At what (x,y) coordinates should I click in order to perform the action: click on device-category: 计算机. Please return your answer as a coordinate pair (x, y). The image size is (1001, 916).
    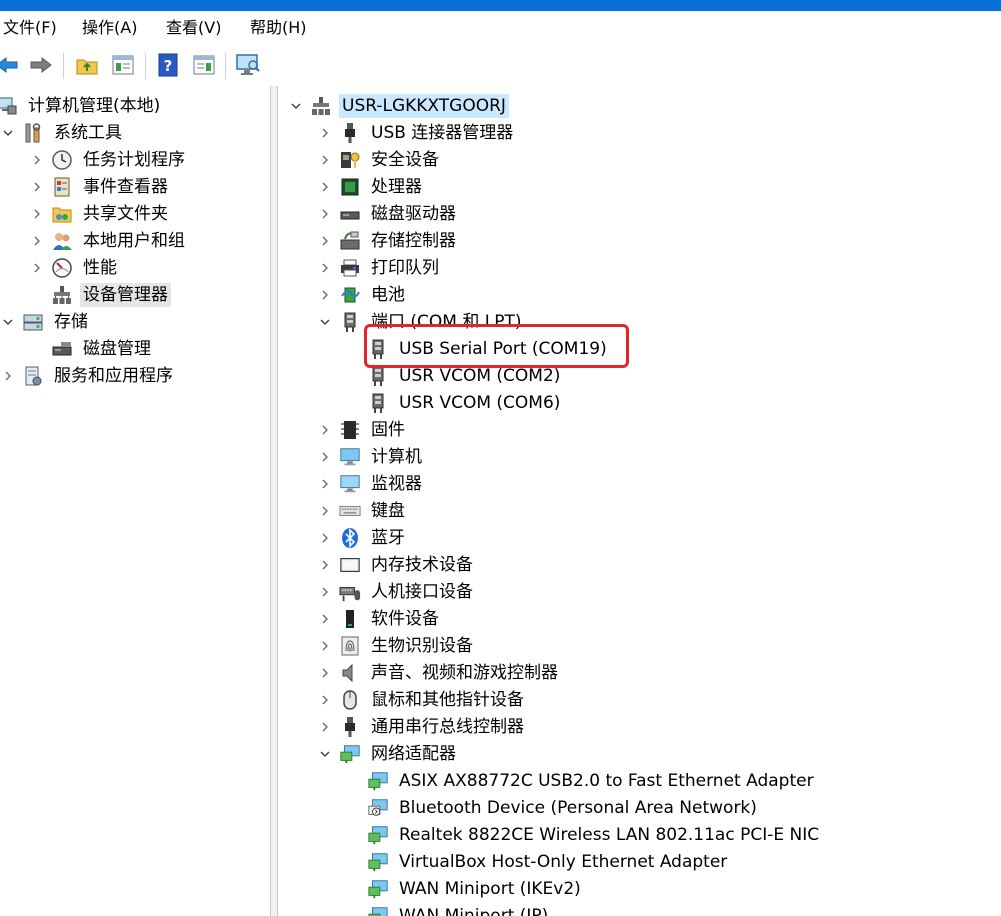
    Looking at the image, I should click on (371, 456).